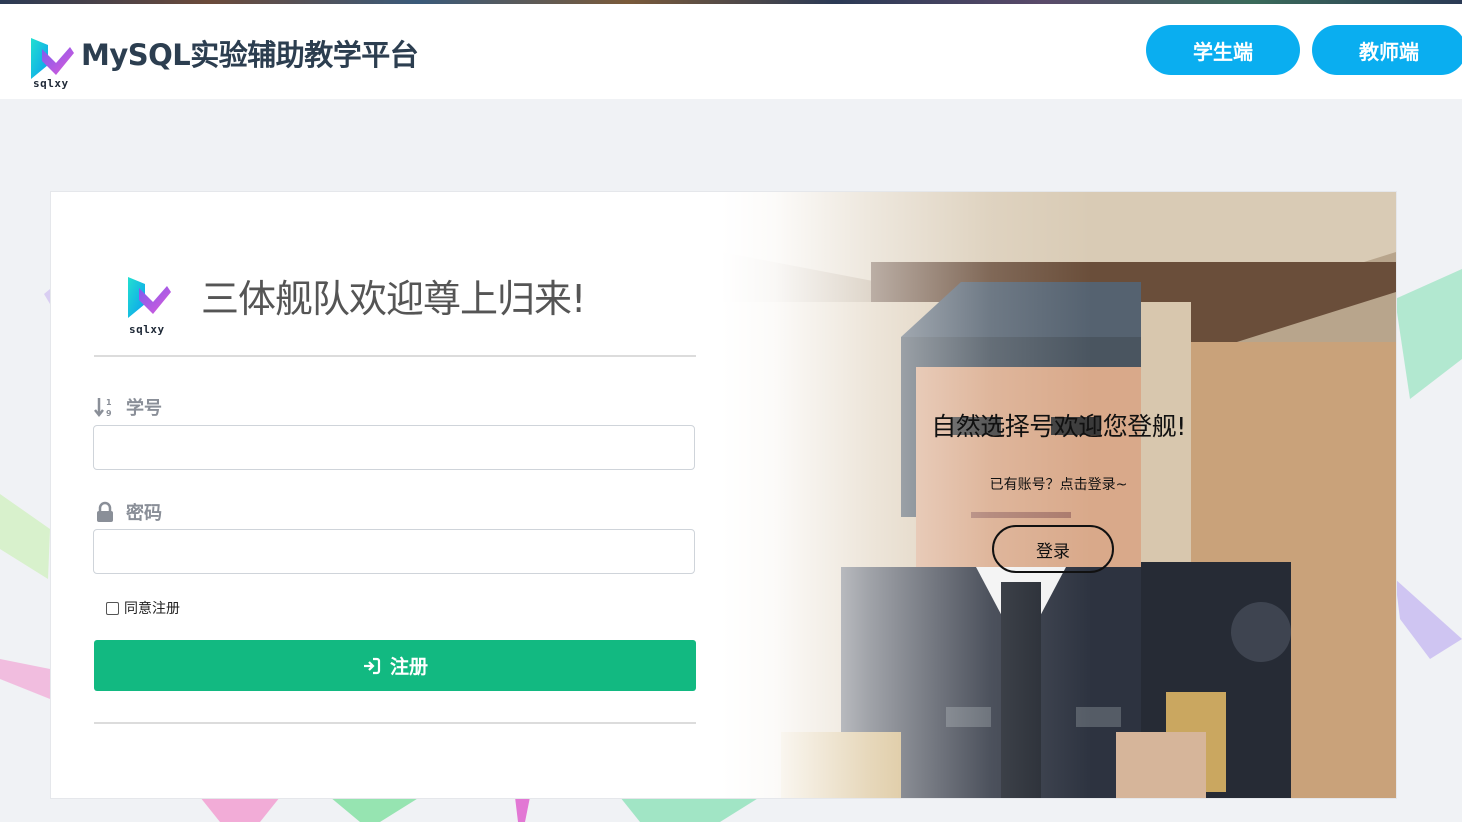 Image resolution: width=1462 pixels, height=822 pixels. Describe the element at coordinates (250, 55) in the screenshot. I see `site-title: MySQL实验辅助教学平台` at that location.